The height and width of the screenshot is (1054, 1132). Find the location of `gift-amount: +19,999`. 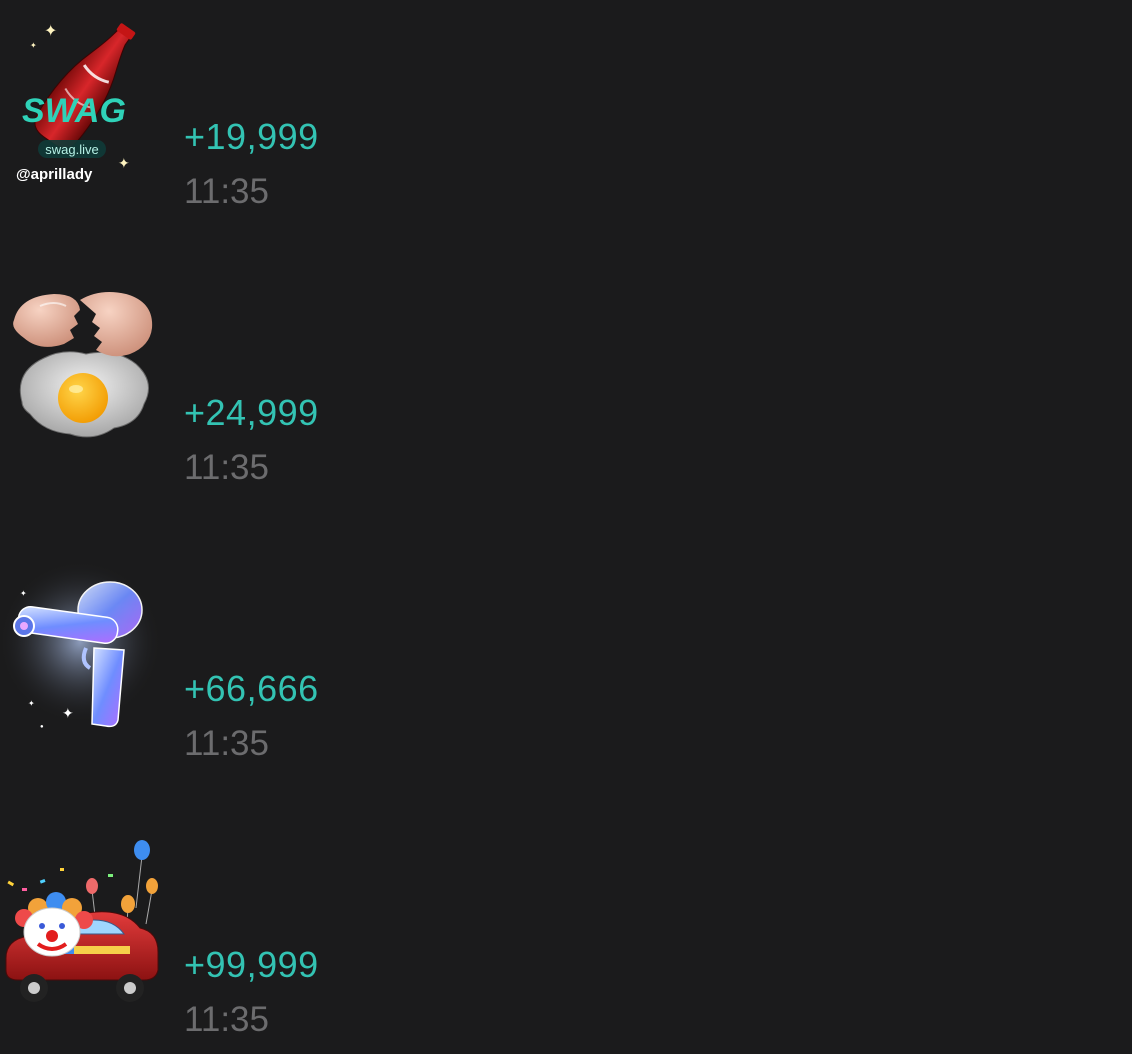

gift-amount: +19,999 is located at coordinates (251, 136).